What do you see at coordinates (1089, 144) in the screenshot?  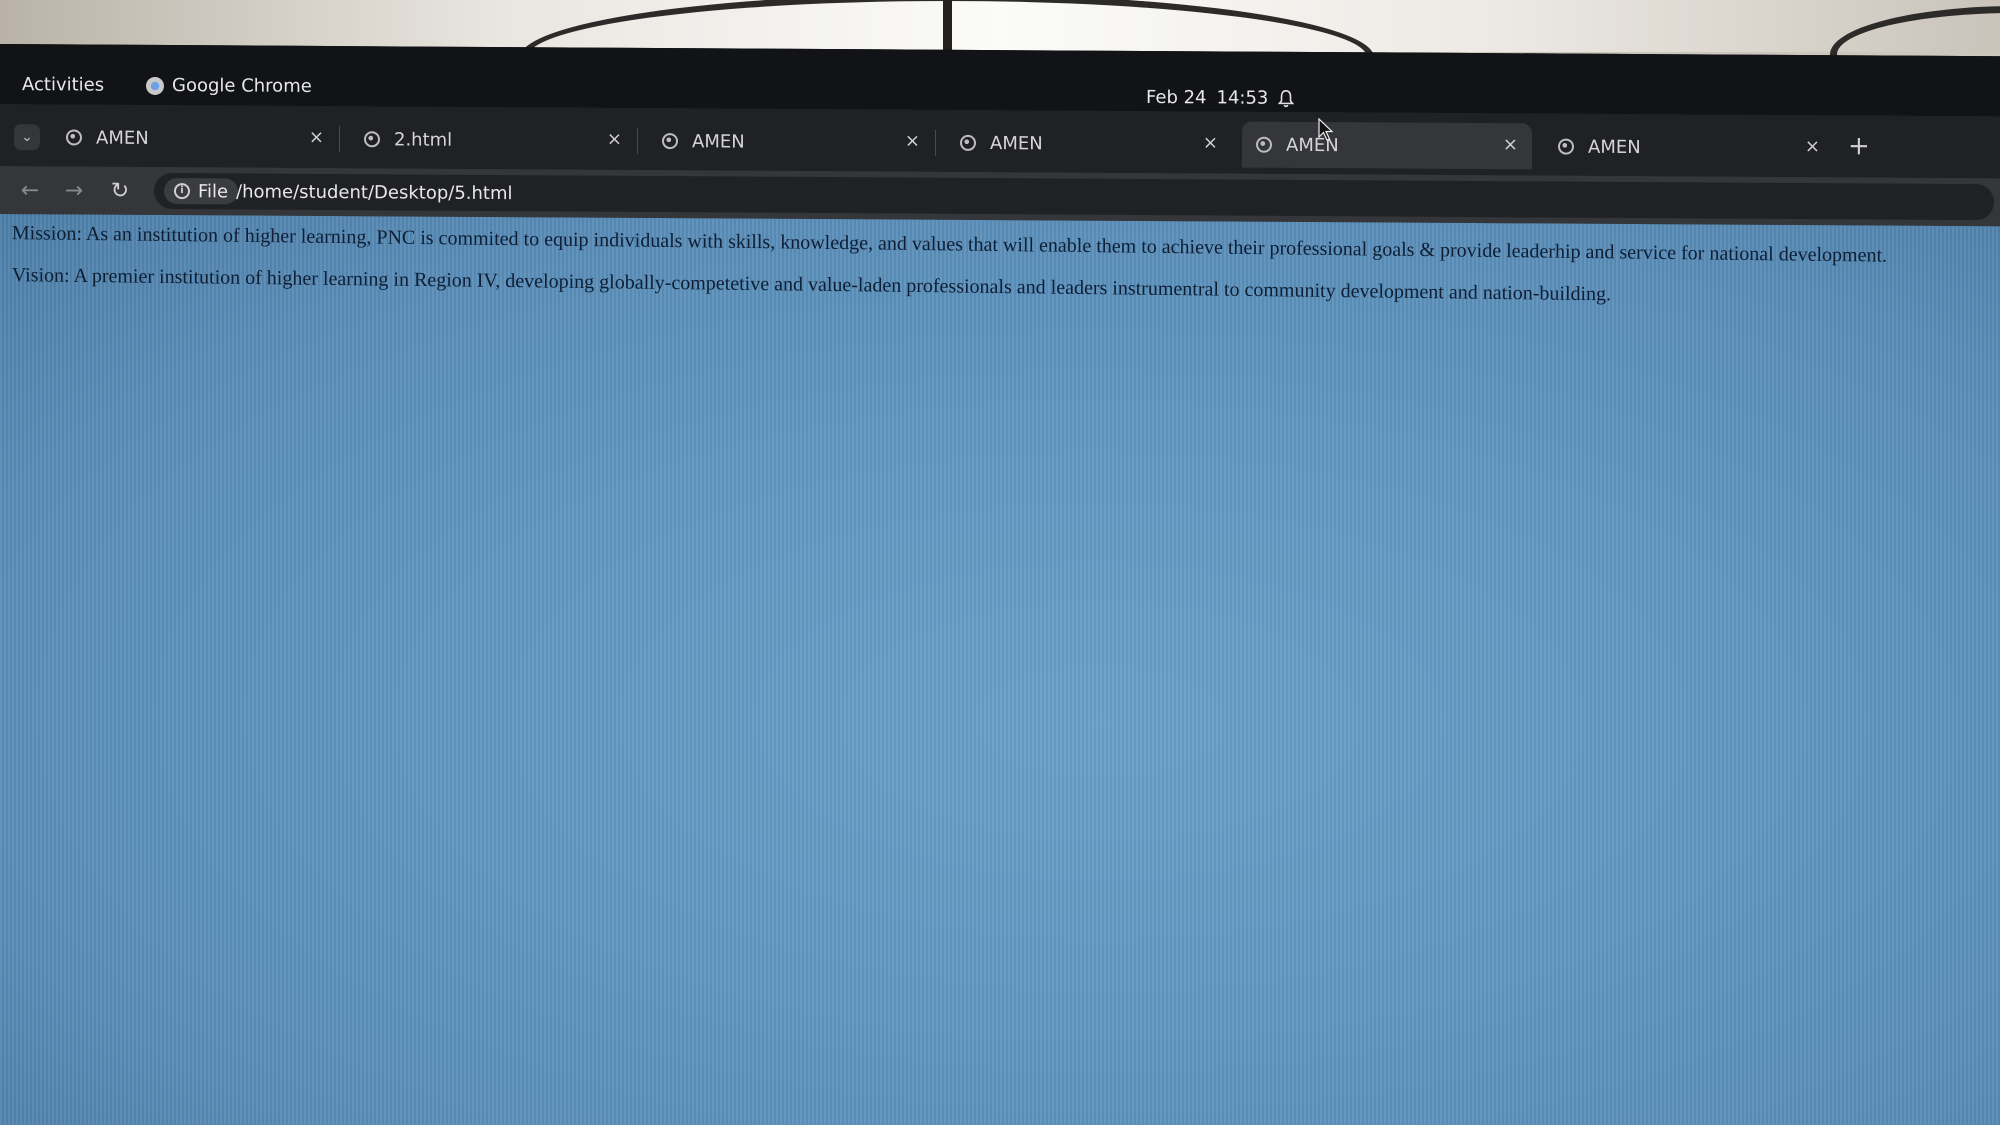 I see `tab-4: AMEN ×` at bounding box center [1089, 144].